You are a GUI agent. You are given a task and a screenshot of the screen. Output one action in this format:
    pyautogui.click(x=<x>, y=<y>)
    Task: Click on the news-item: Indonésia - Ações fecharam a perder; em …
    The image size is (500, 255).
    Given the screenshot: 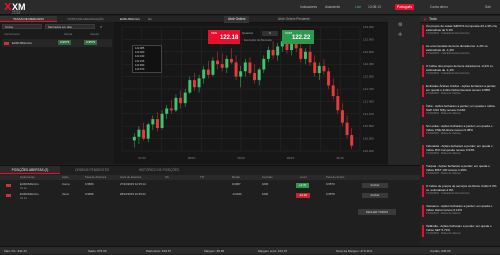 What is the action you would take?
    pyautogui.click(x=460, y=150)
    